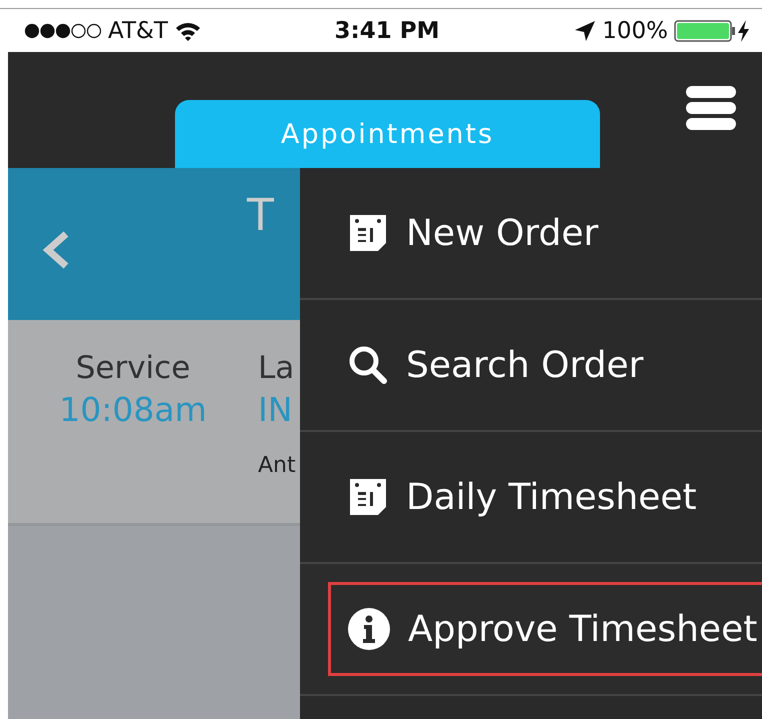  What do you see at coordinates (635, 31) in the screenshot?
I see `battery-percentage: 100%` at bounding box center [635, 31].